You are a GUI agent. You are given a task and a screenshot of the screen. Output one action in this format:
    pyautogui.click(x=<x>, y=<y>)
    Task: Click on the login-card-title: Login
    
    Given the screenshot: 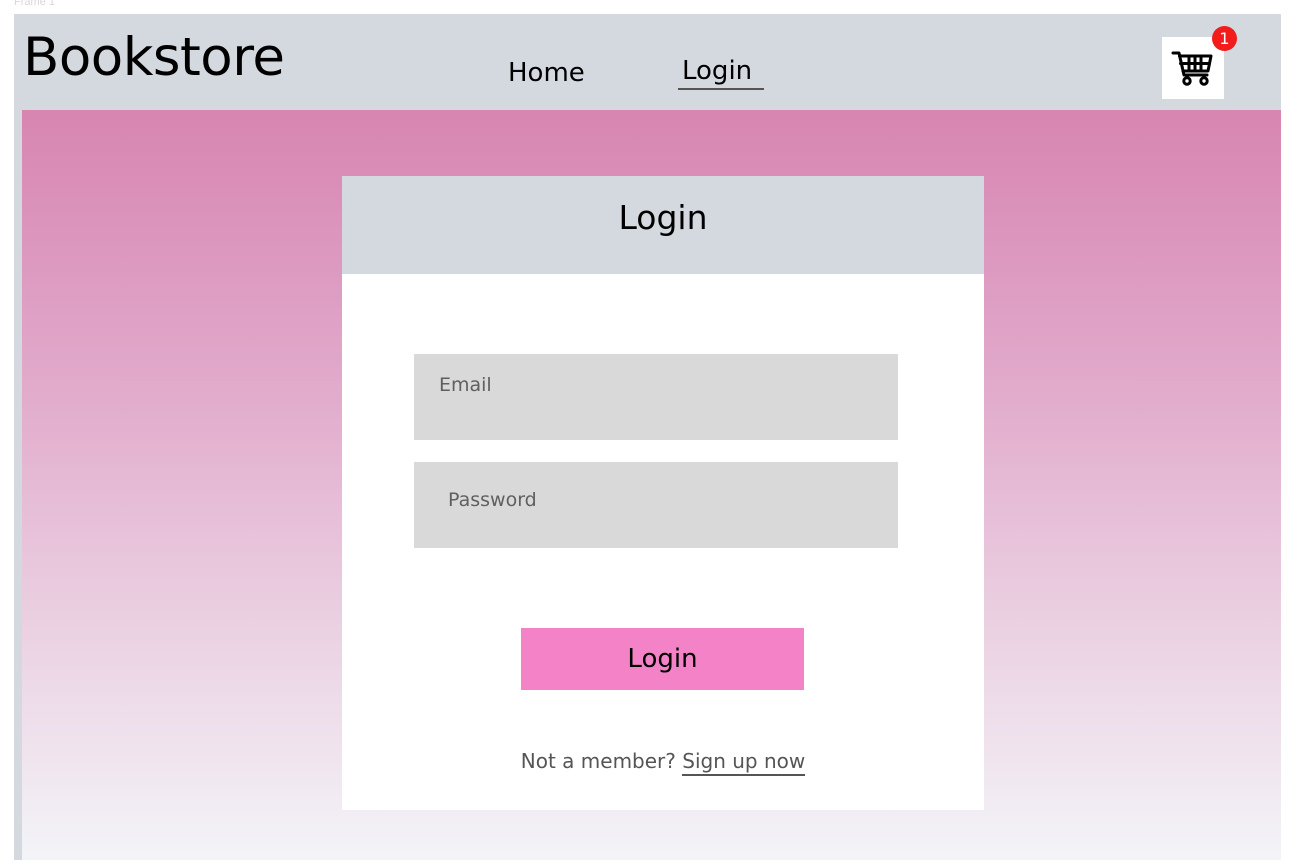 What is the action you would take?
    pyautogui.click(x=663, y=217)
    